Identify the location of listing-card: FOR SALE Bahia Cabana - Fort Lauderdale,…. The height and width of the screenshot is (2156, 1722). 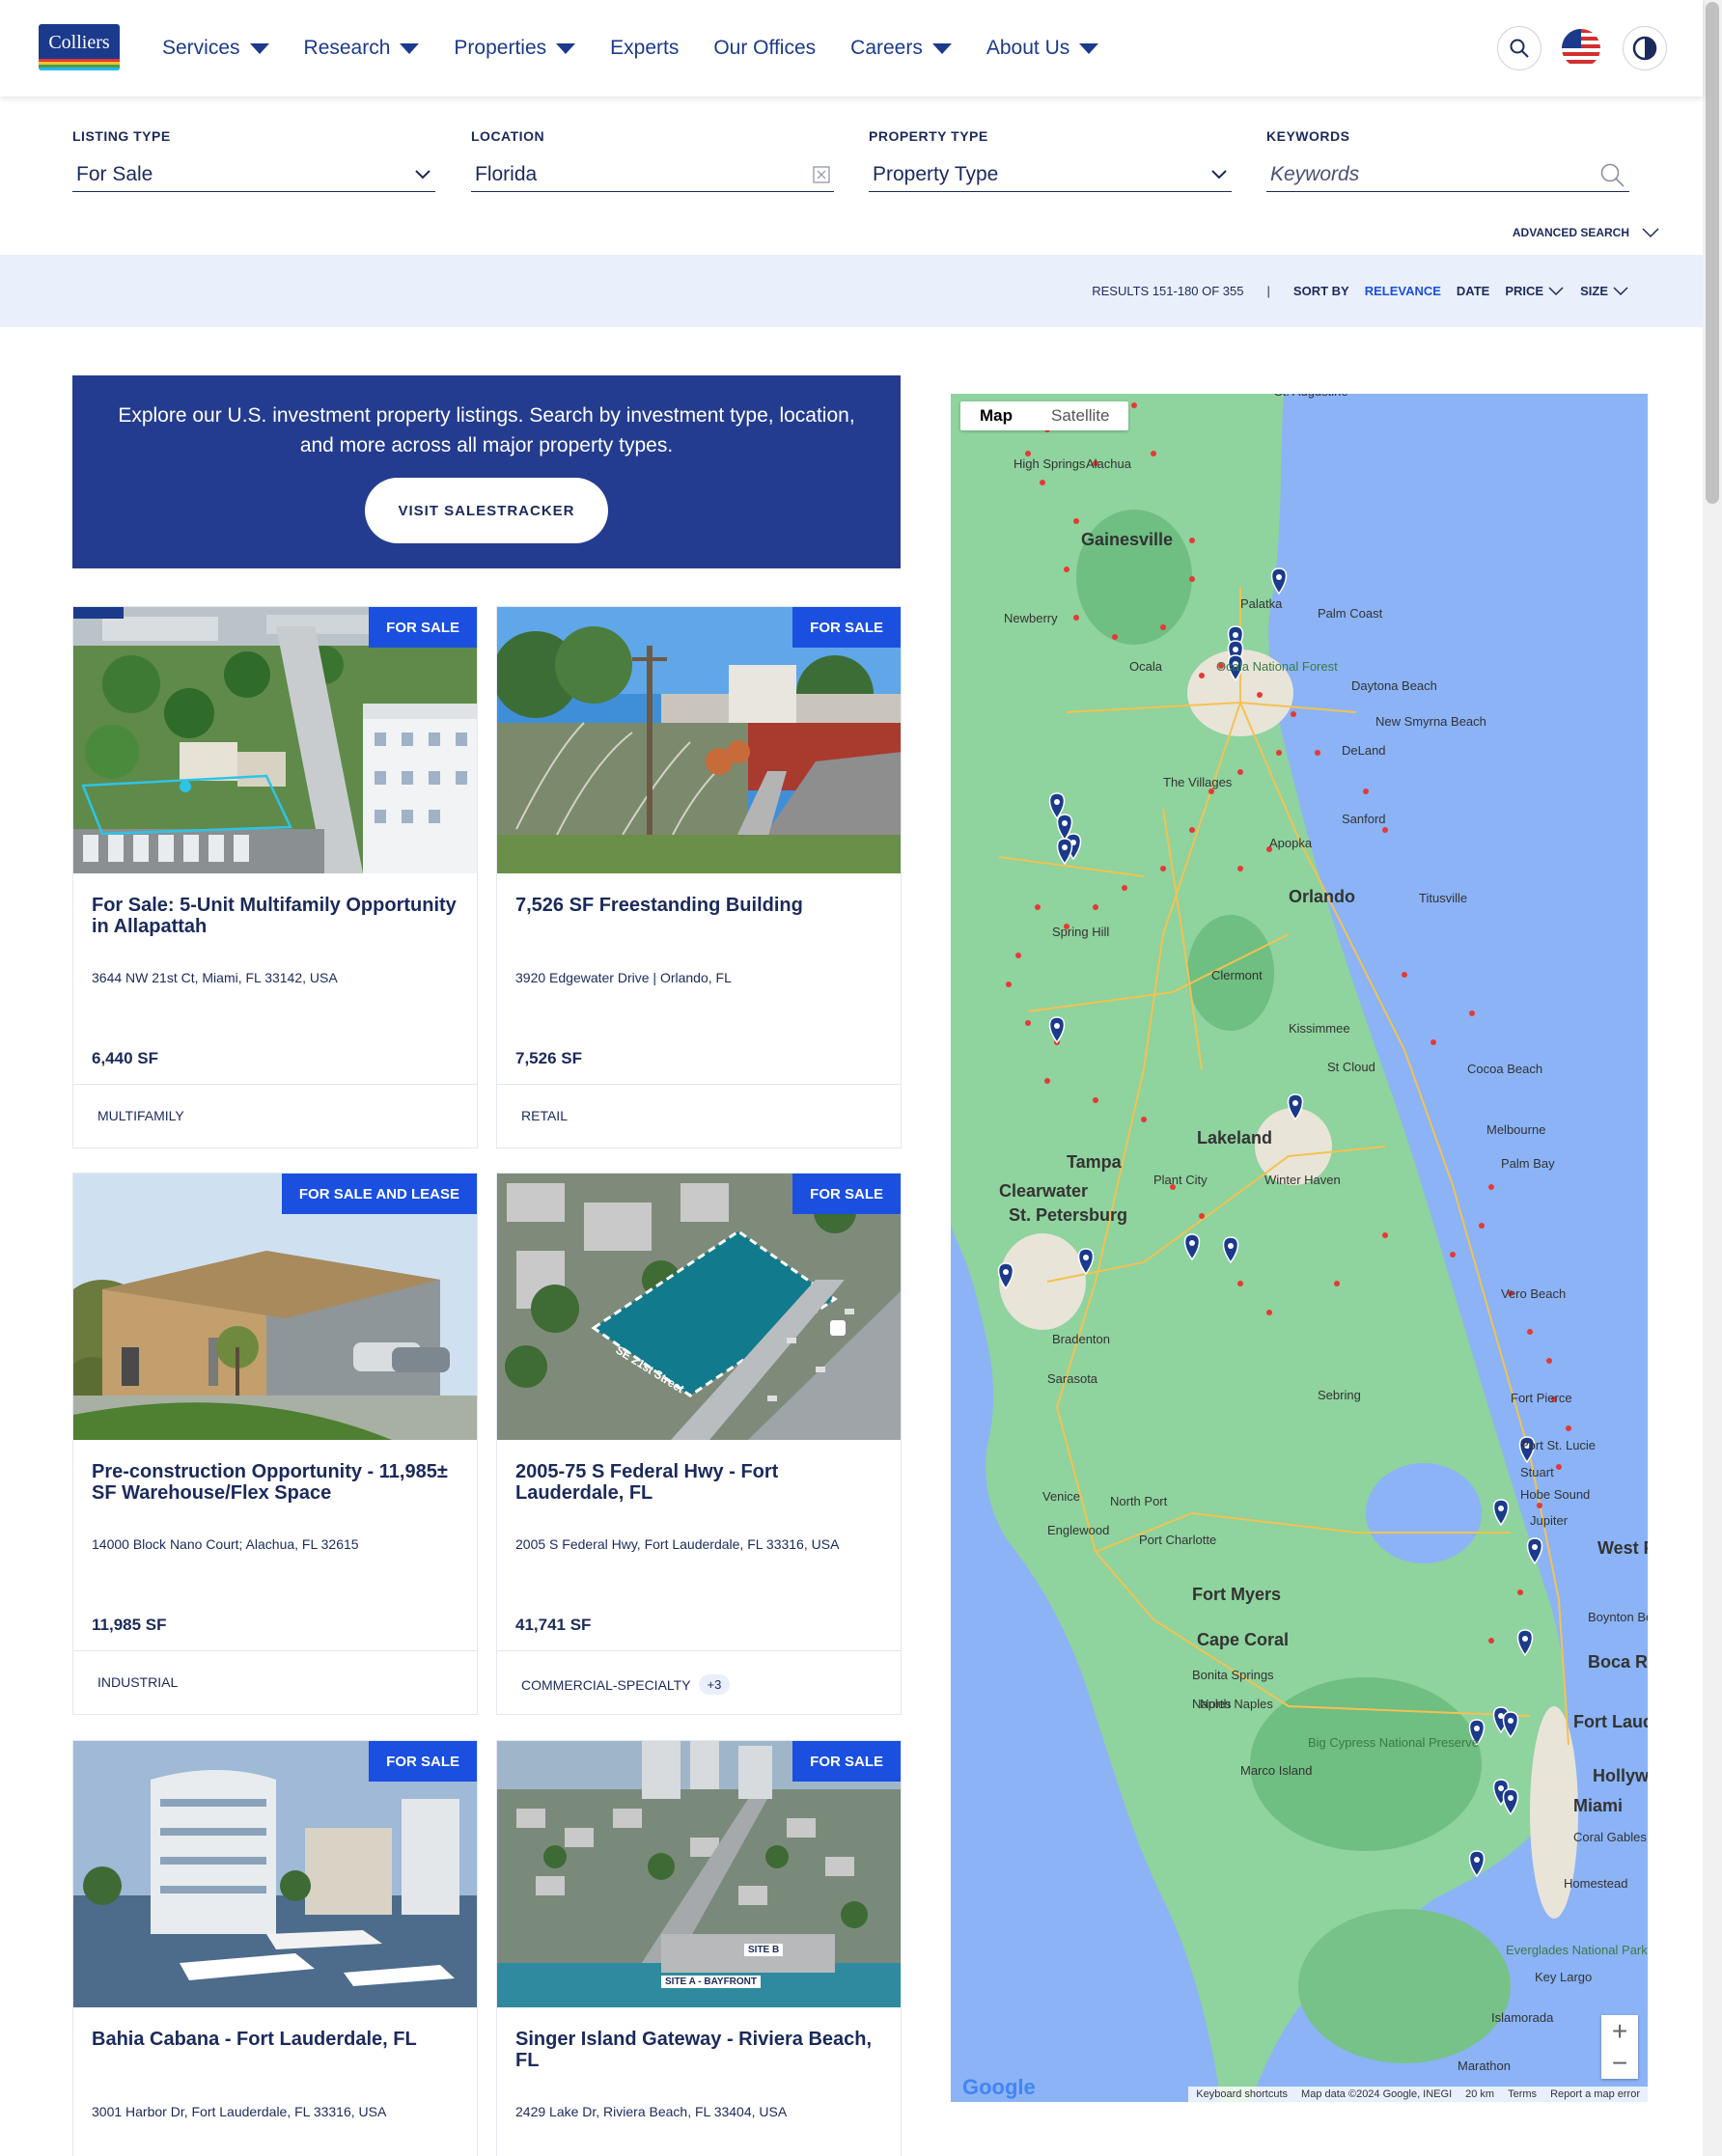
(275, 1948).